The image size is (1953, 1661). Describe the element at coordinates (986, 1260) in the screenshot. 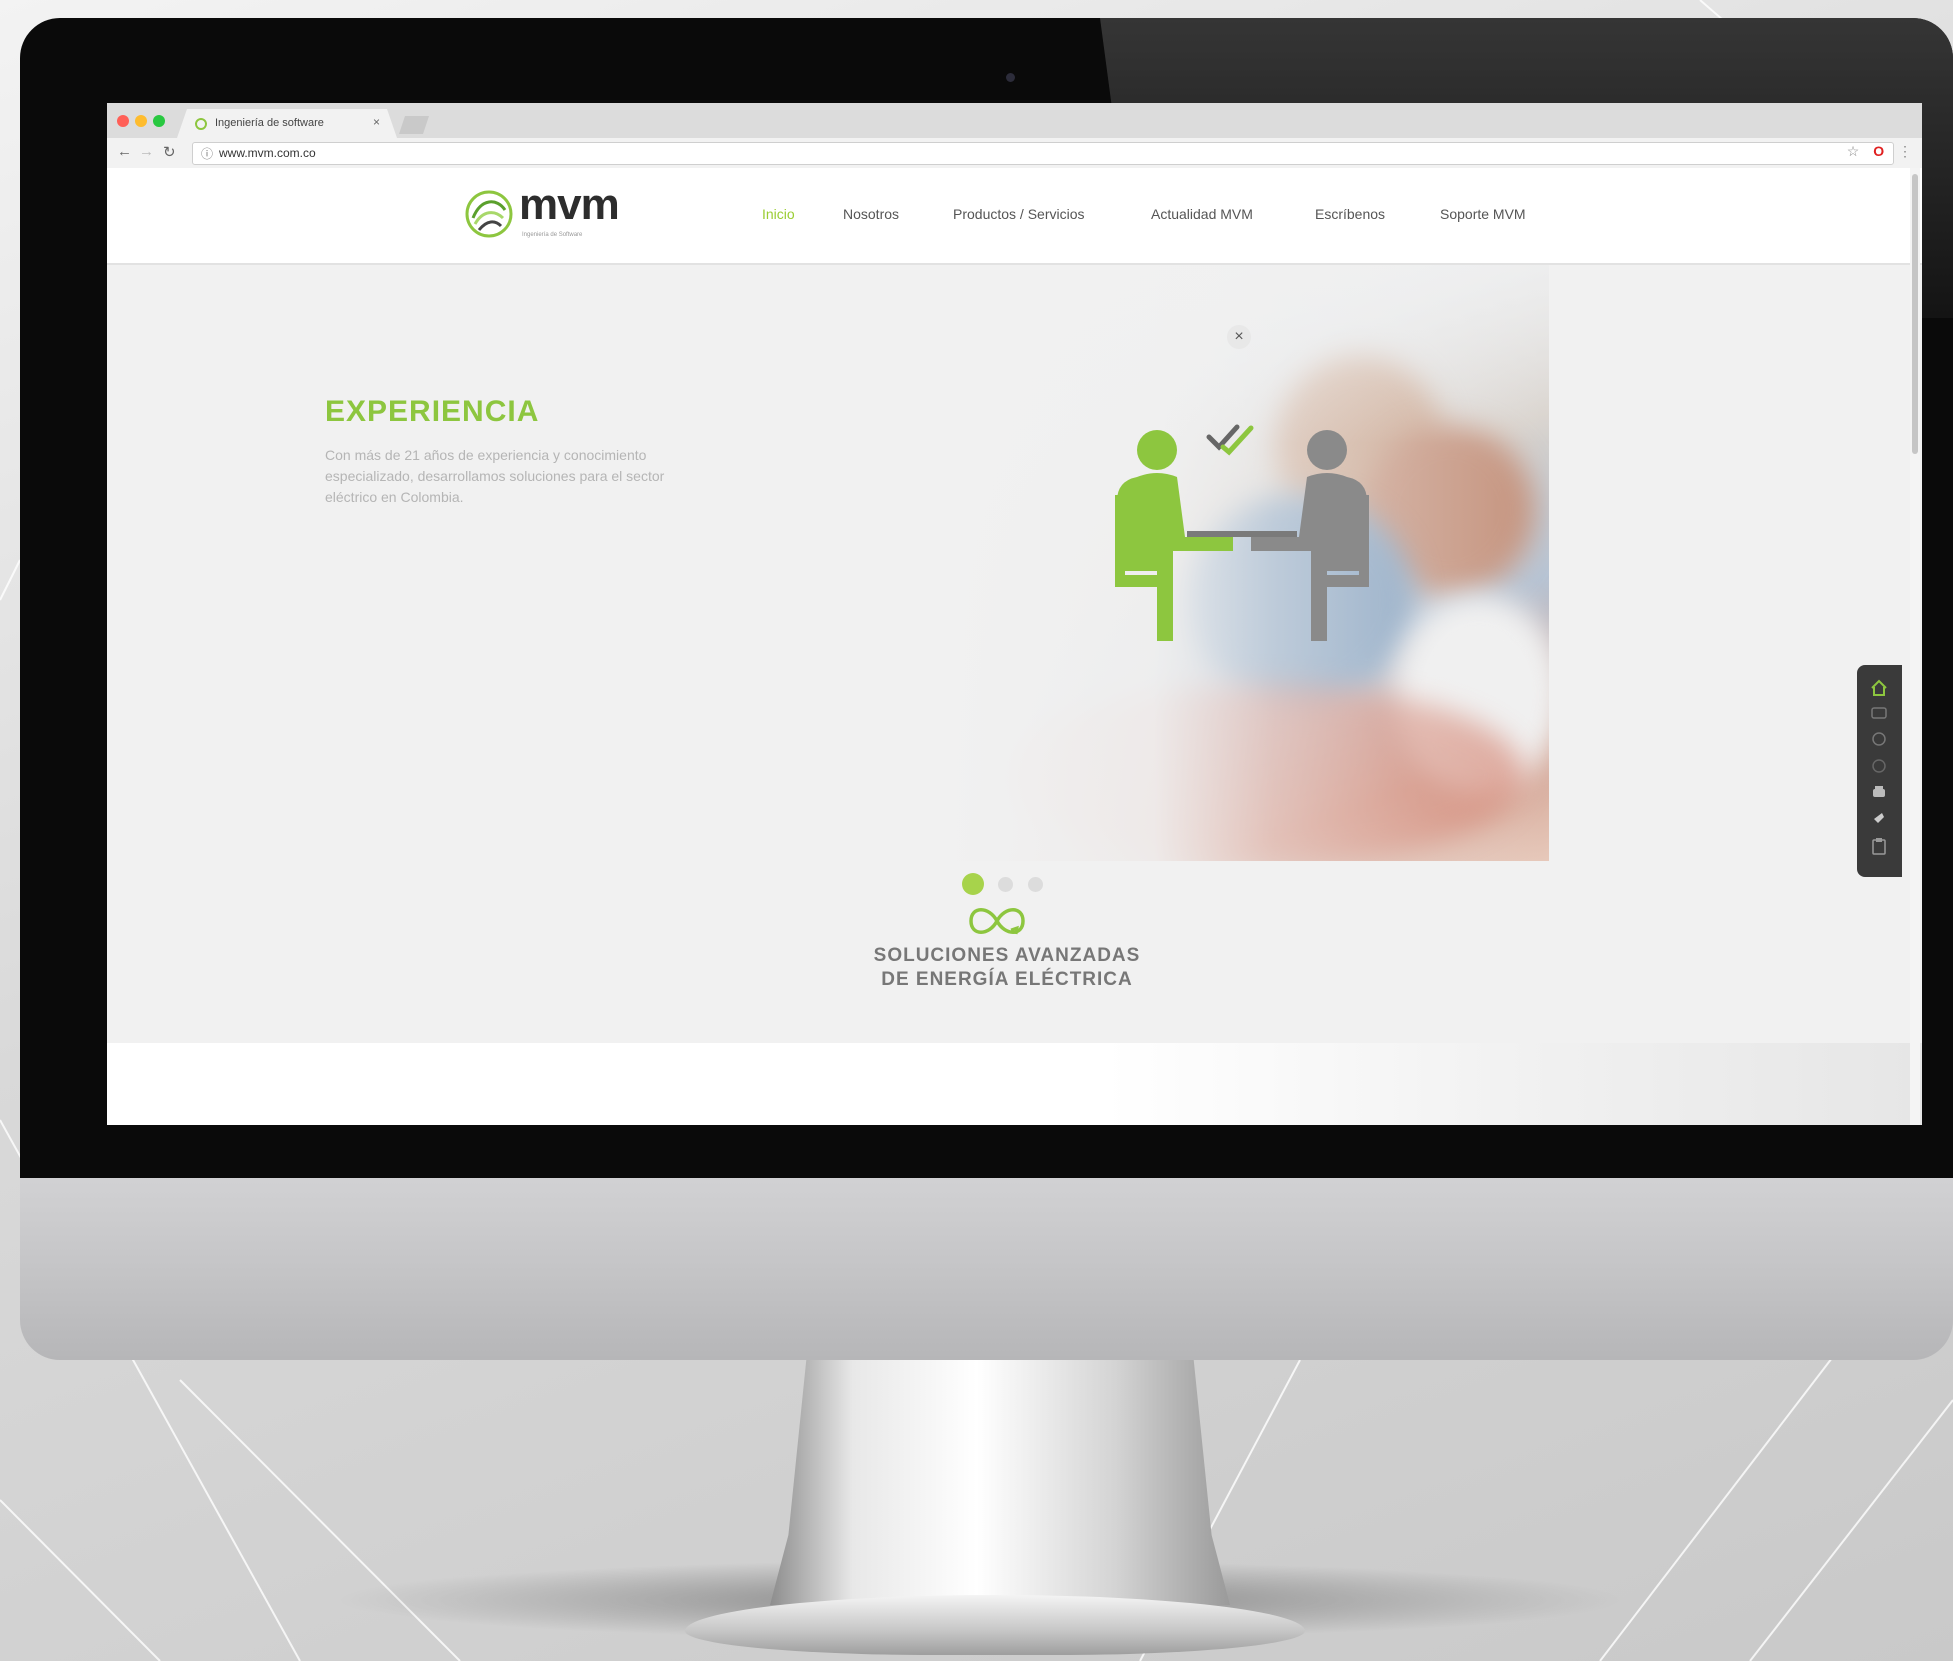

I see `monitor-chin` at that location.